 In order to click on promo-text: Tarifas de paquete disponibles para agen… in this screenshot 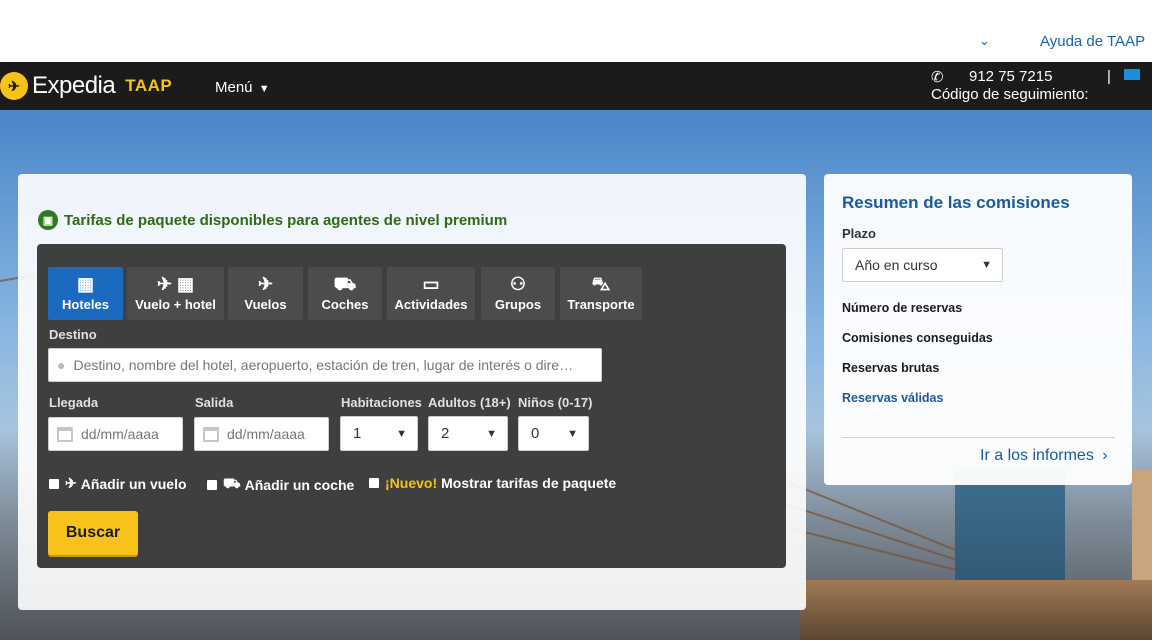, I will do `click(286, 220)`.